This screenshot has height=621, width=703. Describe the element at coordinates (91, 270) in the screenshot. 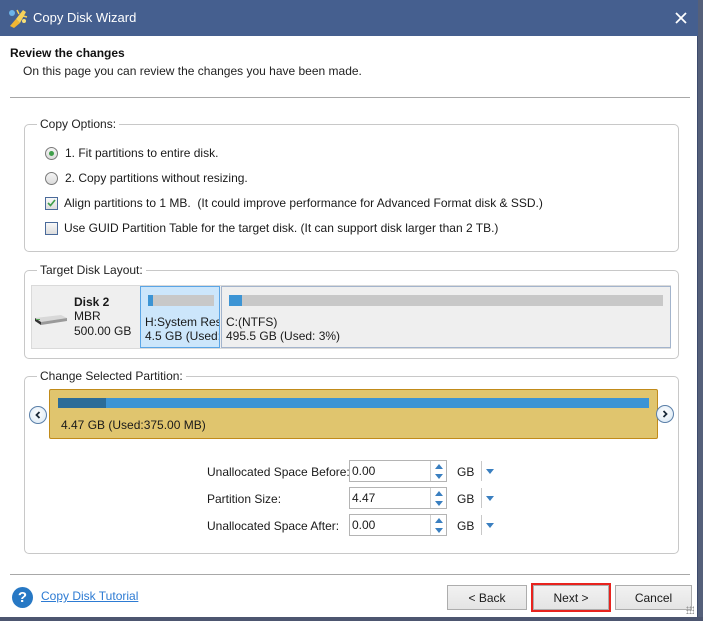

I see `target-disk-layout-legend: Target Disk Layout:` at that location.